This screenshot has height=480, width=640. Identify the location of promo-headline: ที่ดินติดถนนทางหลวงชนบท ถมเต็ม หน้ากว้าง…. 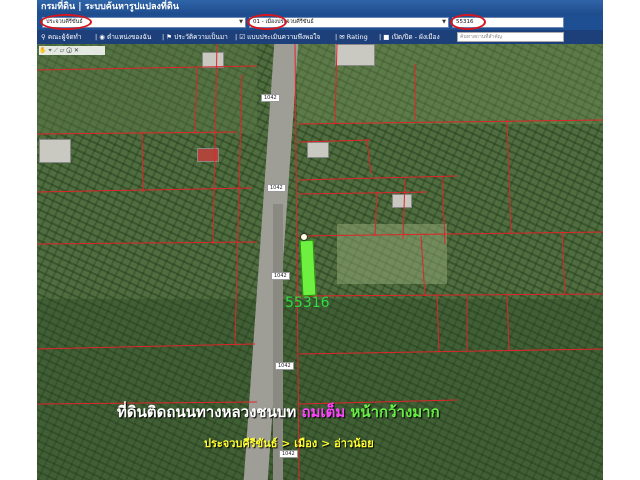
(278, 412).